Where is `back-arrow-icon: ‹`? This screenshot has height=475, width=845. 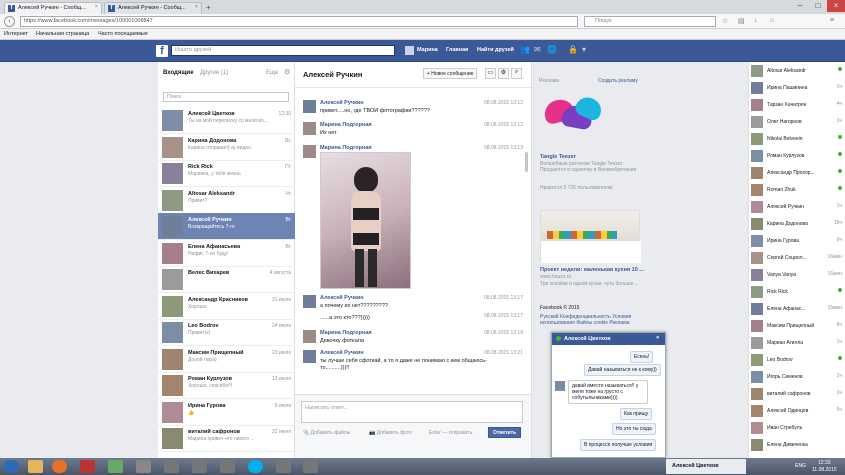
back-arrow-icon: ‹ is located at coordinates (9, 21).